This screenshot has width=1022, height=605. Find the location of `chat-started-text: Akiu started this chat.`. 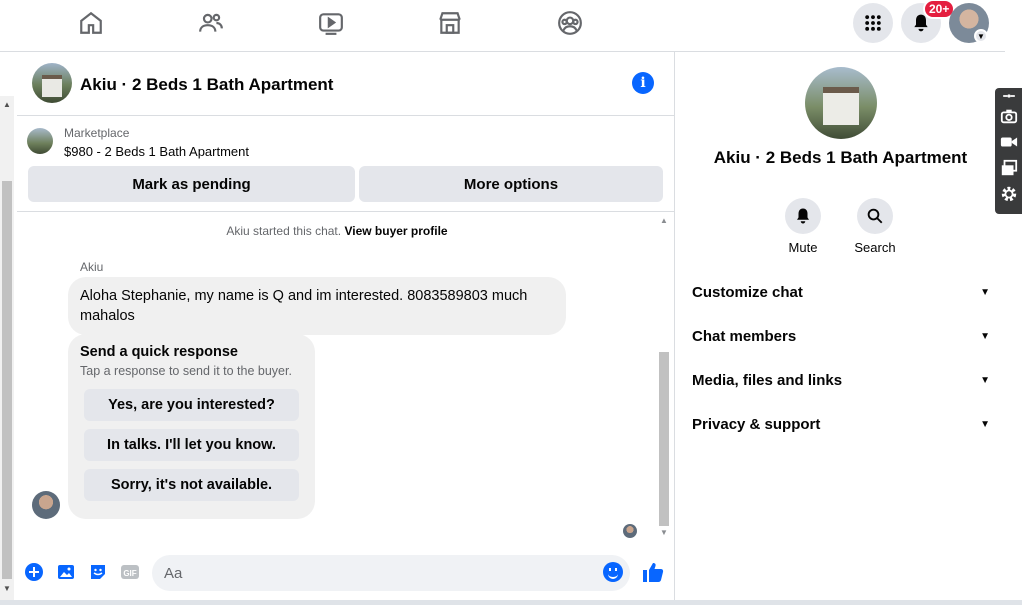

chat-started-text: Akiu started this chat. is located at coordinates (284, 231).